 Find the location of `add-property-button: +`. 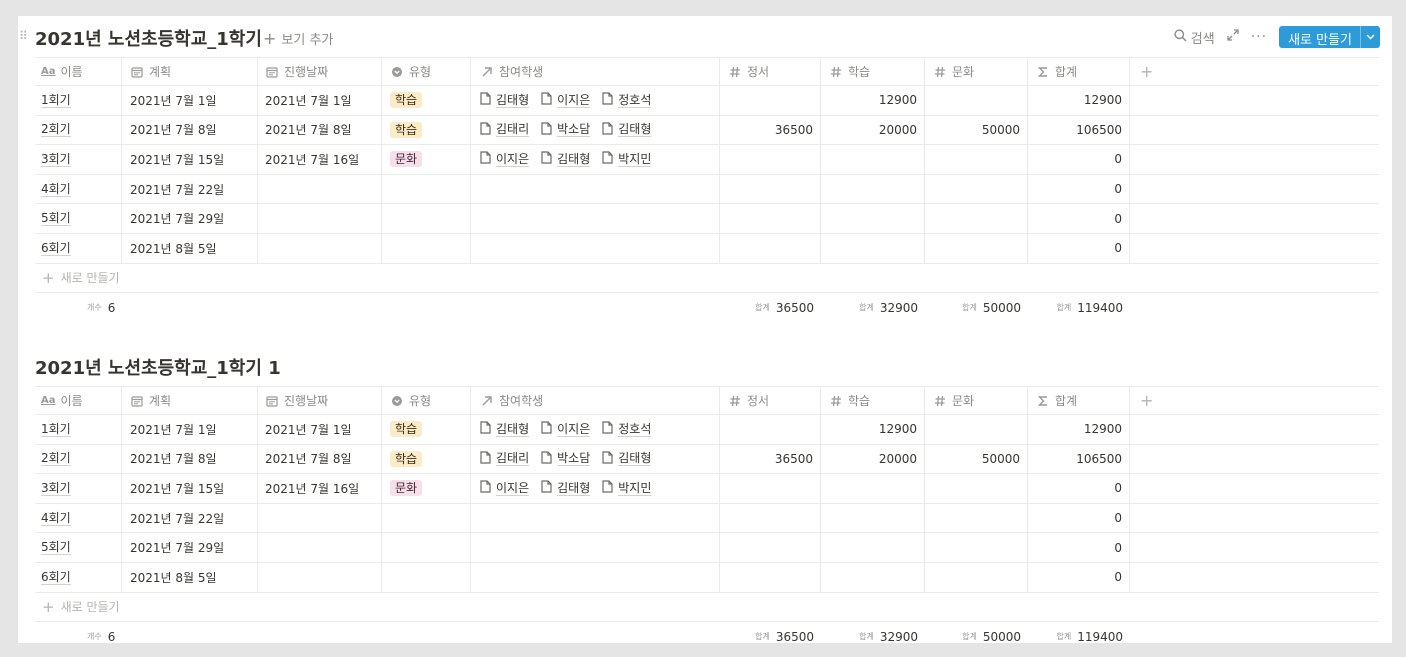

add-property-button: + is located at coordinates (1254, 400).